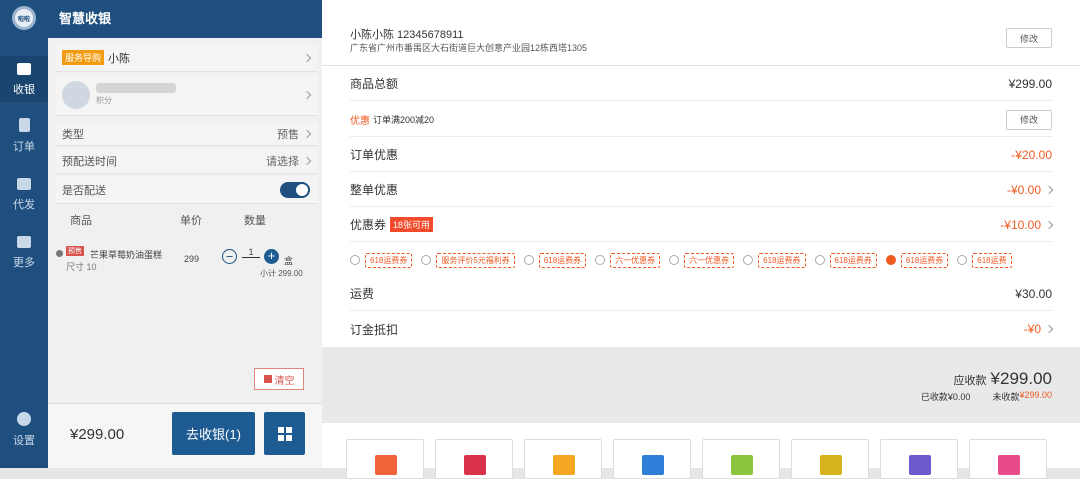 The width and height of the screenshot is (1080, 479). I want to click on payment-summary: 应收款 ¥299.00 已收款¥0.00 未收款 ¥299.00, so click(701, 385).